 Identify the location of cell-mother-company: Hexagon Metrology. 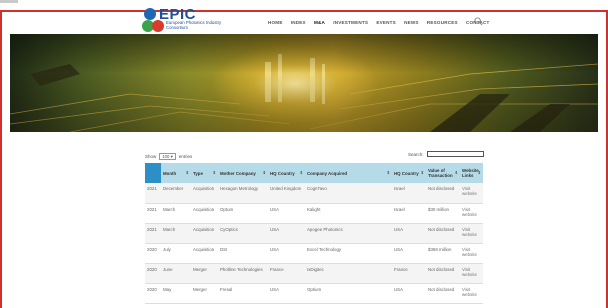
(243, 193).